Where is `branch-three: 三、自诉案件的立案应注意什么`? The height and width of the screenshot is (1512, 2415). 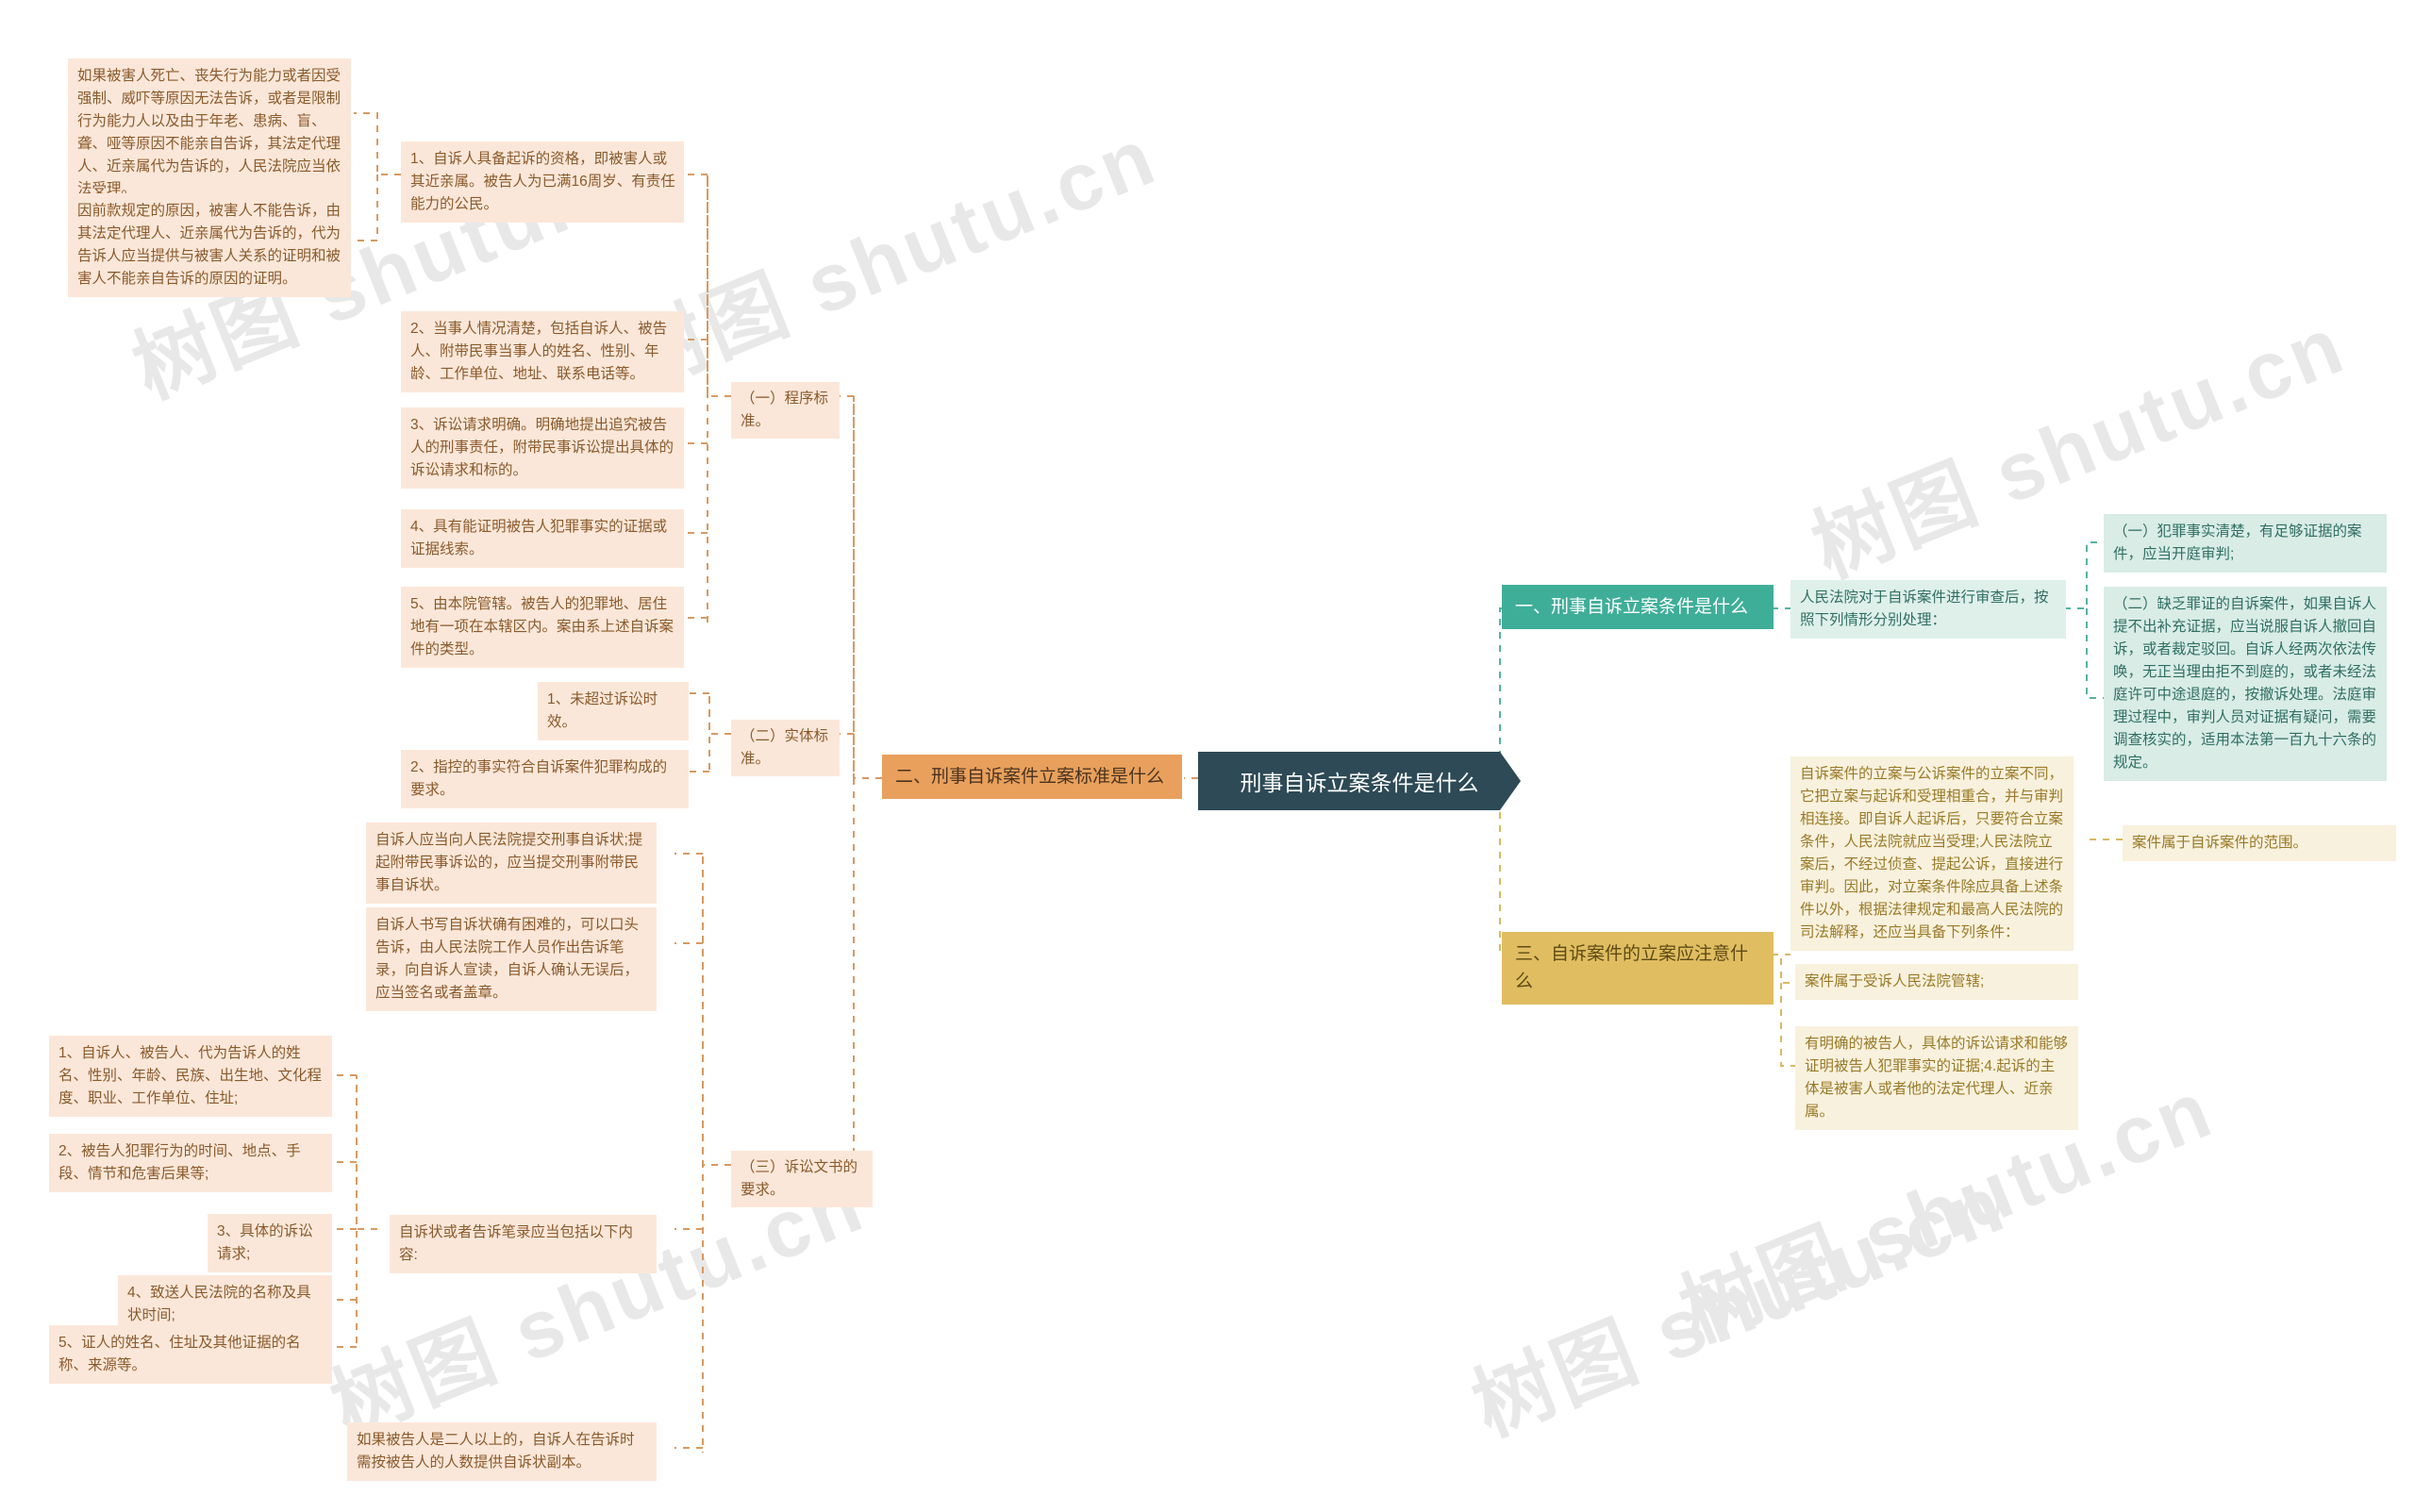
branch-three: 三、自诉案件的立案应注意什么 is located at coordinates (1638, 968).